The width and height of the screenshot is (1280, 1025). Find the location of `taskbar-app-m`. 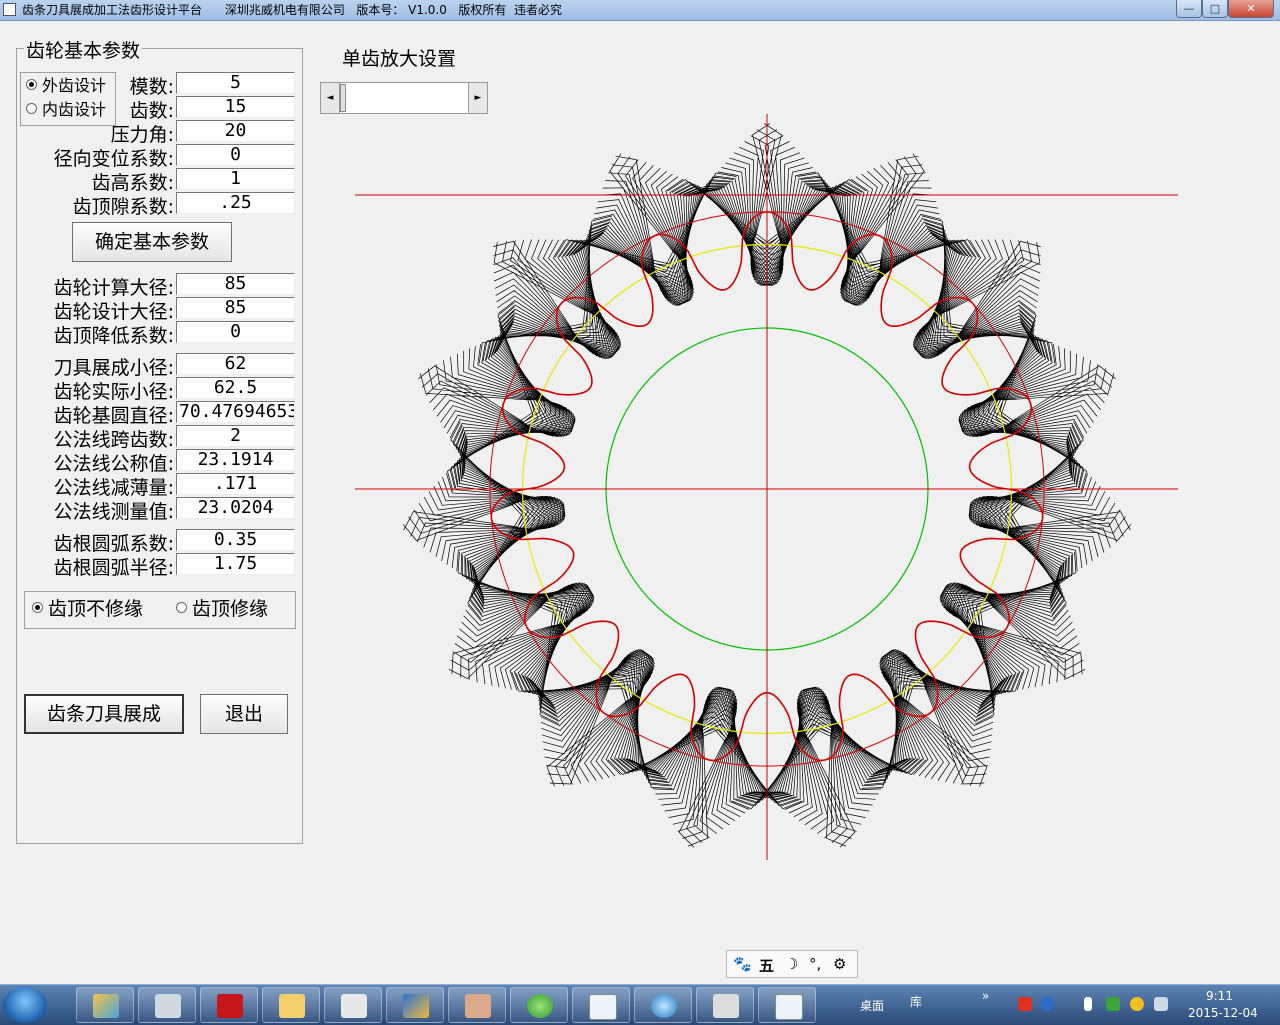

taskbar-app-m is located at coordinates (663, 1005).